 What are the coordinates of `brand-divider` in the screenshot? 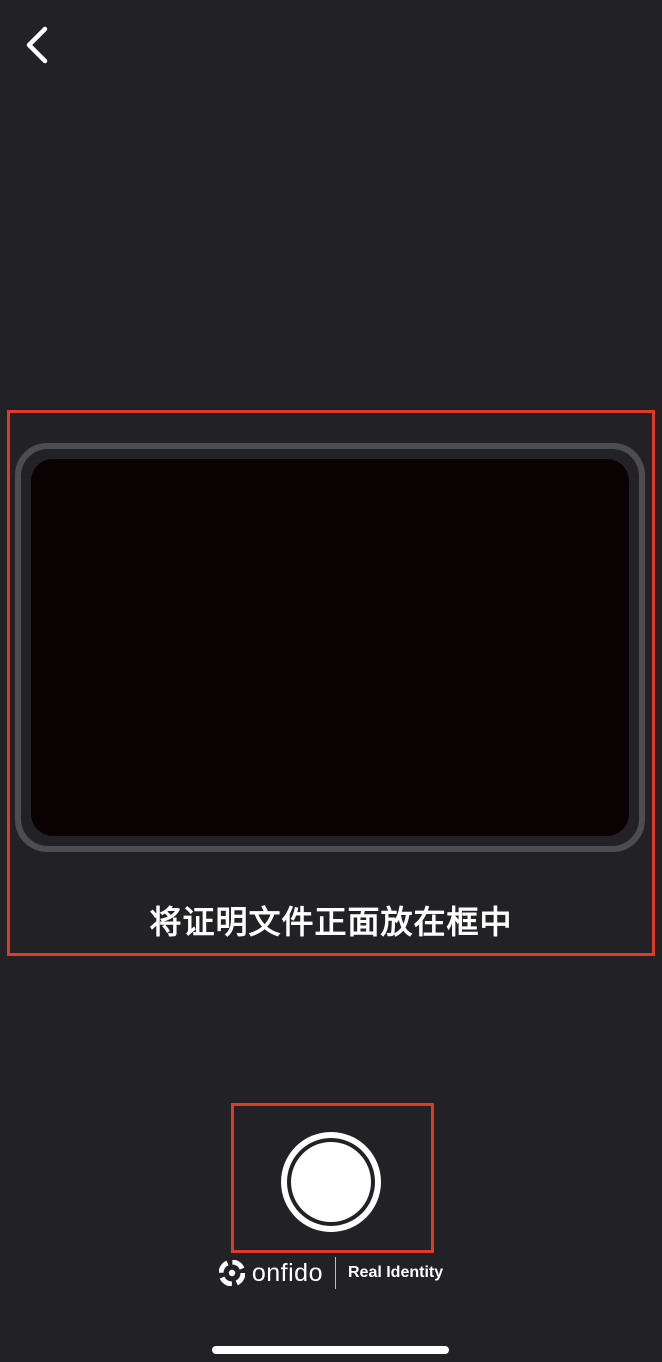 It's located at (335, 1273).